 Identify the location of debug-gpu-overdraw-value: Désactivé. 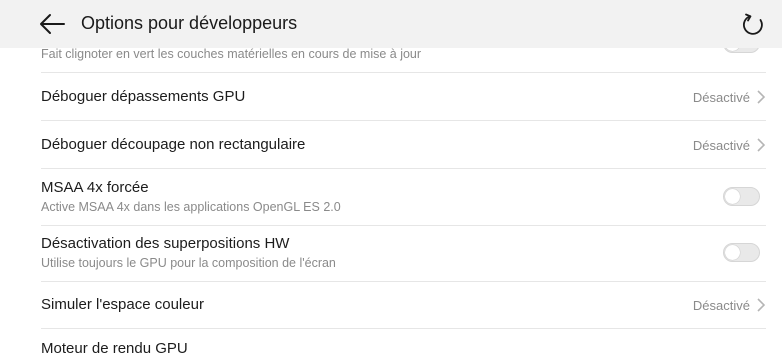
(721, 97).